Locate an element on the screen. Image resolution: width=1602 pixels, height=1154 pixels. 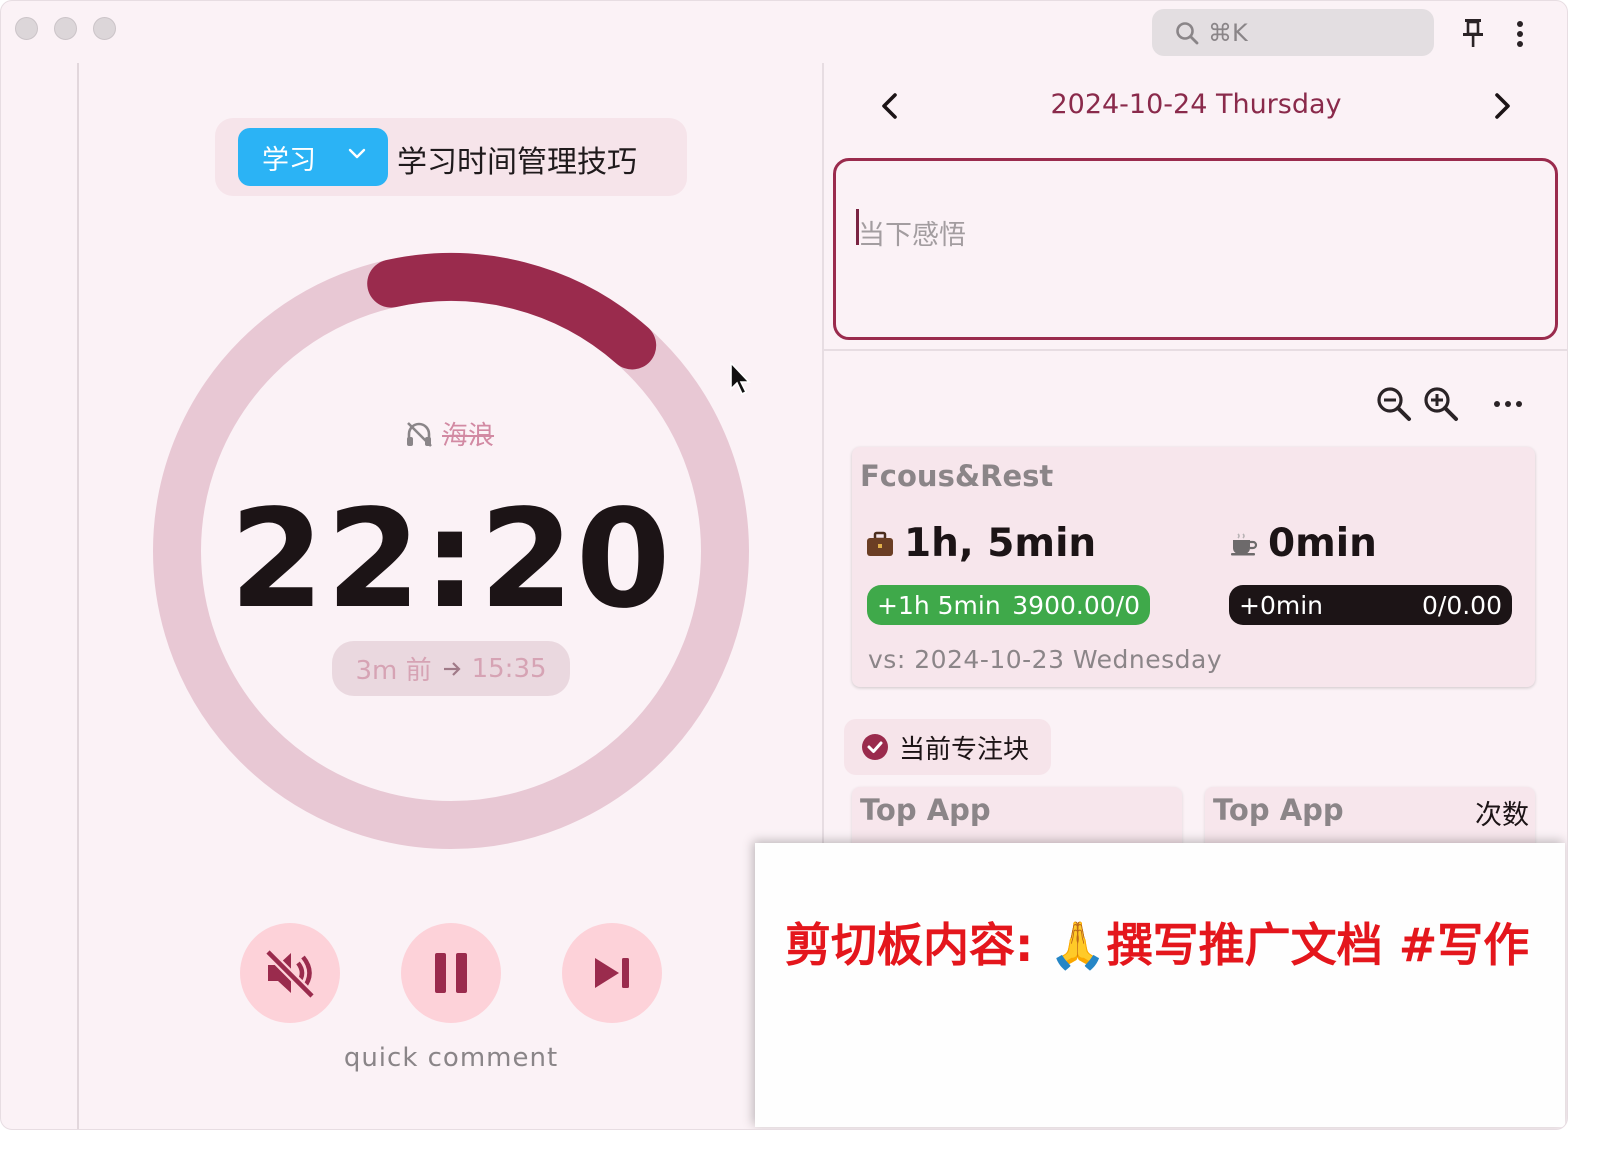
rest-ratio: 0/0.00 is located at coordinates (1462, 605).